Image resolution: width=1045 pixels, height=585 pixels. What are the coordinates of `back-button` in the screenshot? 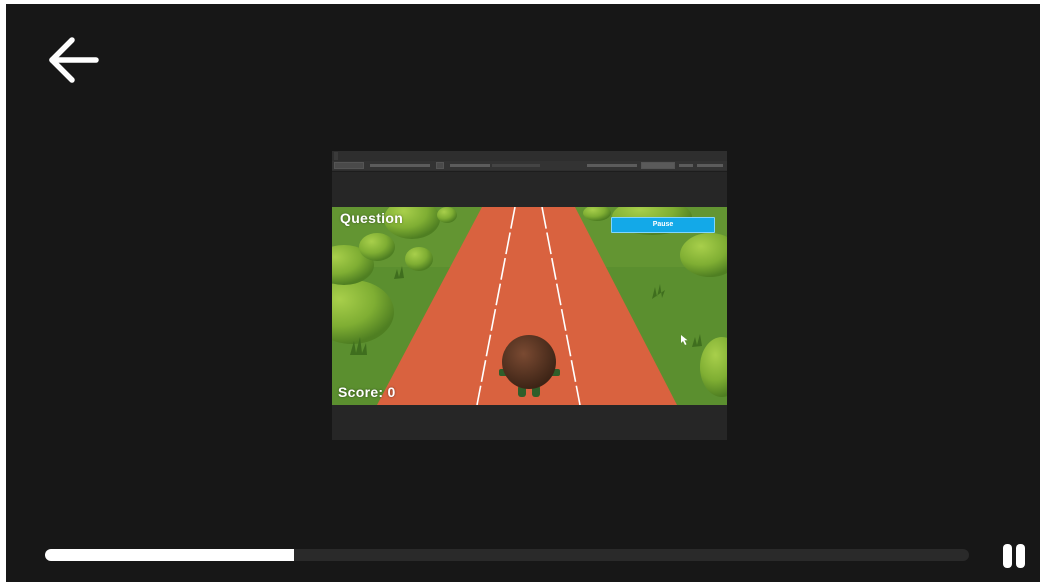 It's located at (74, 60).